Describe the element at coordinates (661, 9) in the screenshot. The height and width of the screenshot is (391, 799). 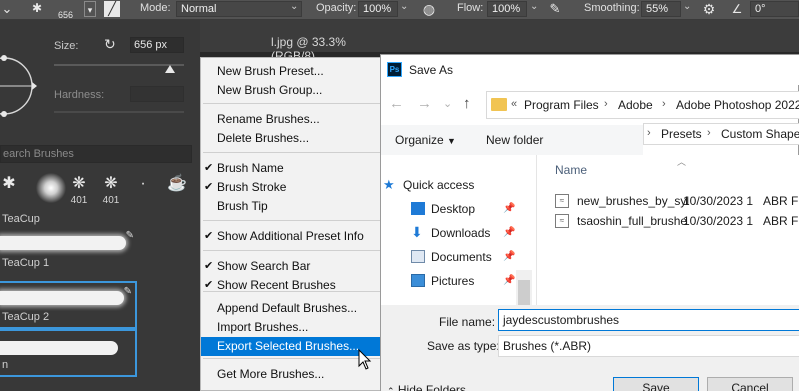
I see `smoothing-field: 55%` at that location.